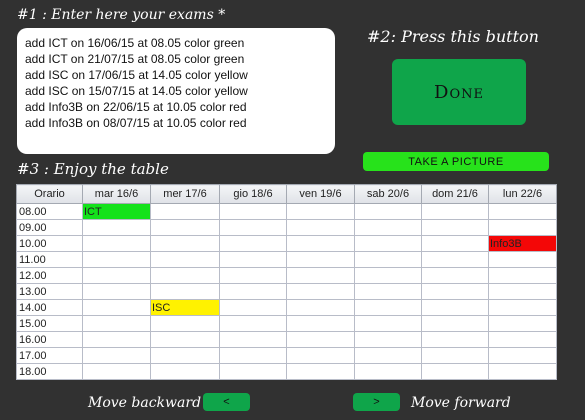  What do you see at coordinates (49, 323) in the screenshot?
I see `time-cell: 15.00` at bounding box center [49, 323].